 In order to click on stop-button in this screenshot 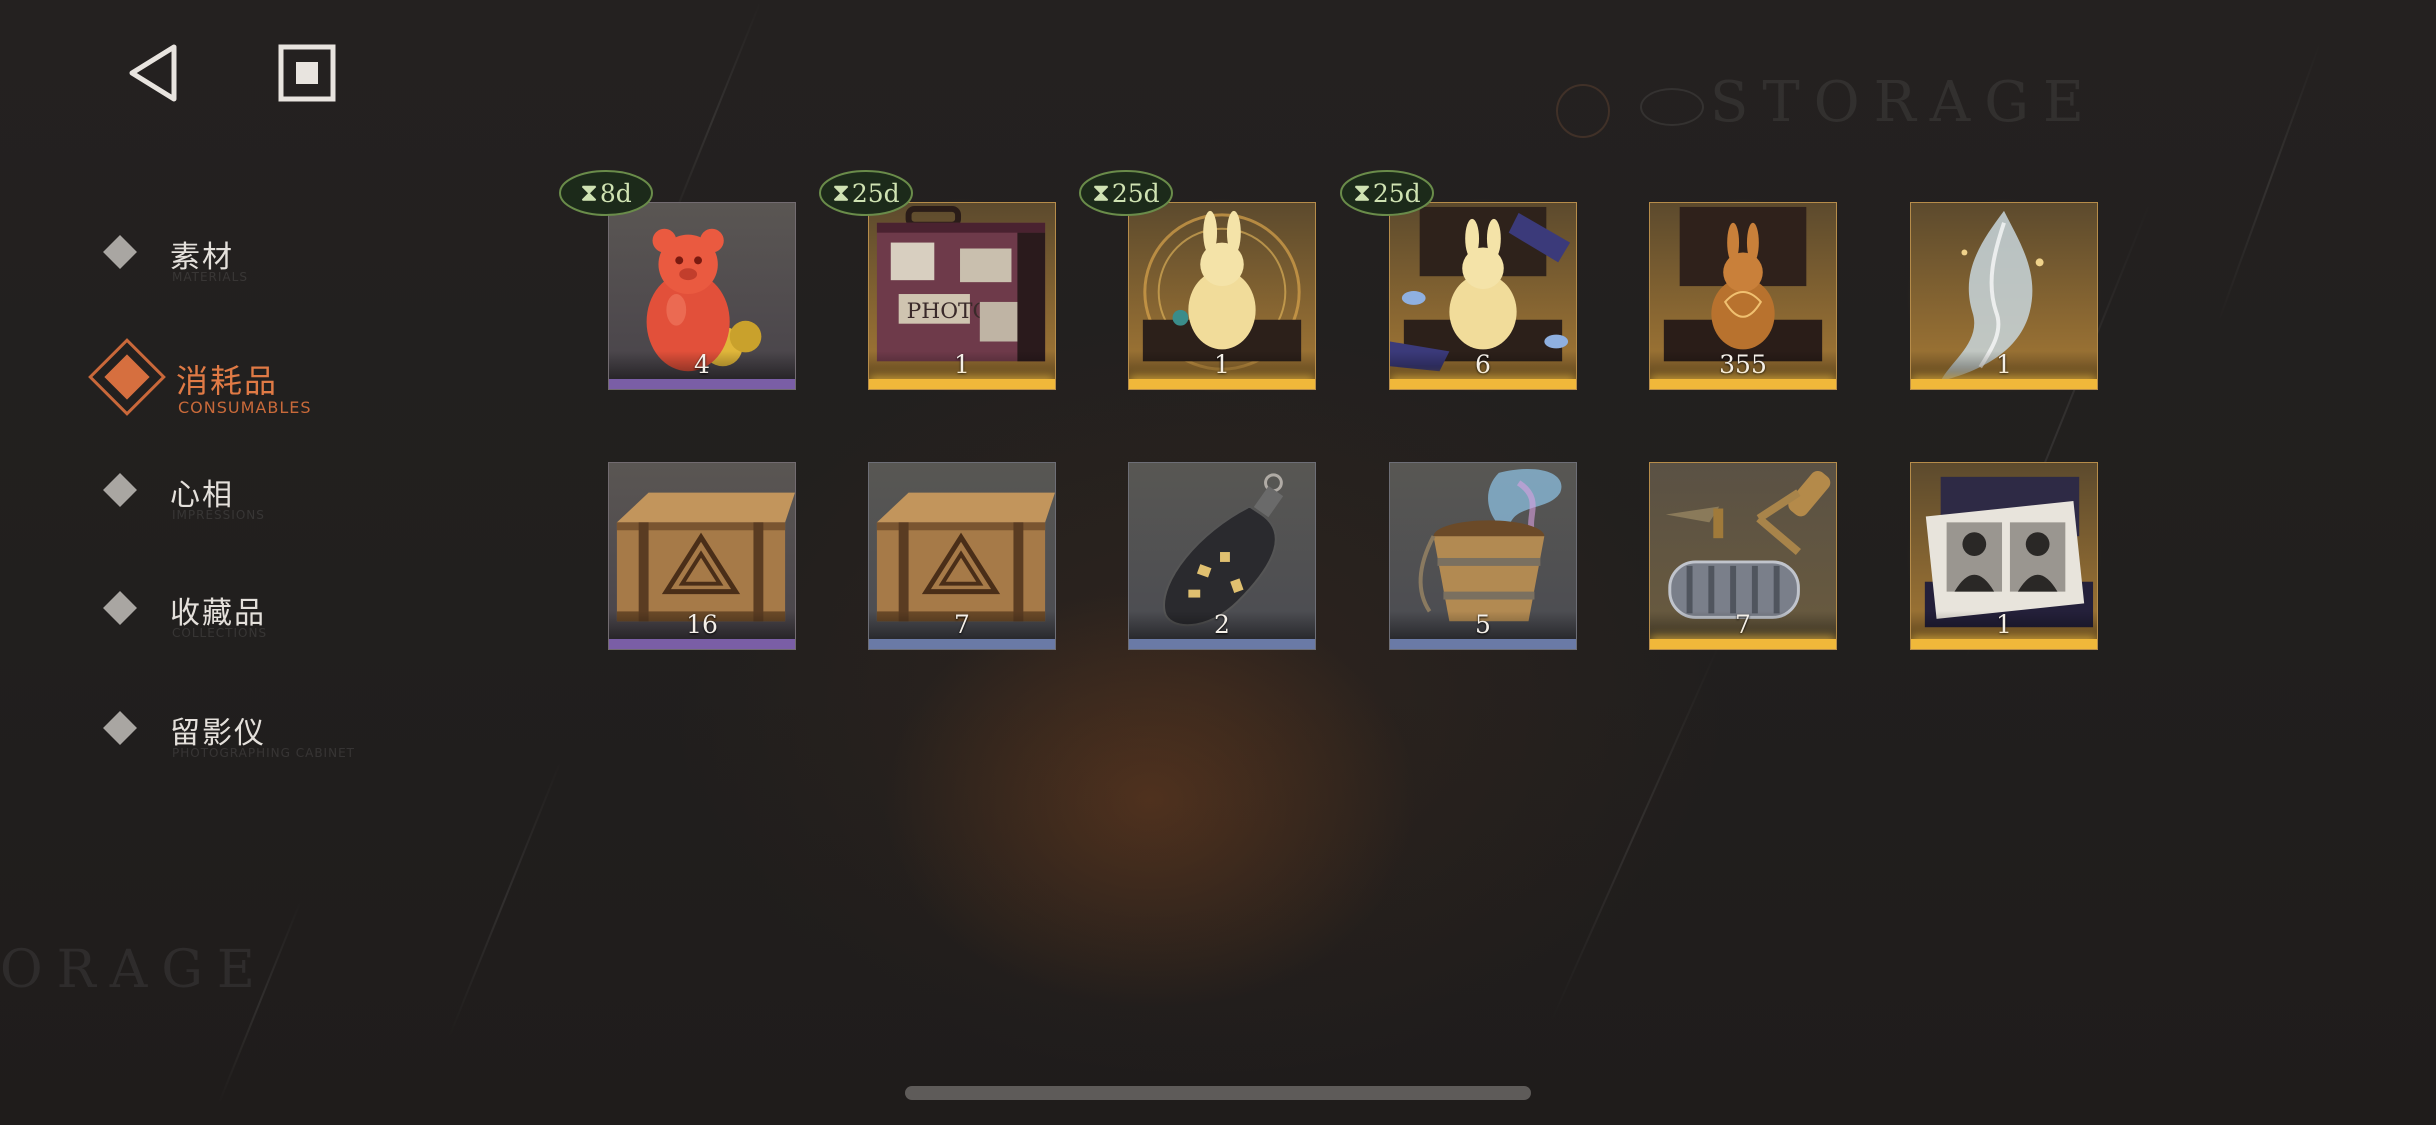, I will do `click(307, 73)`.